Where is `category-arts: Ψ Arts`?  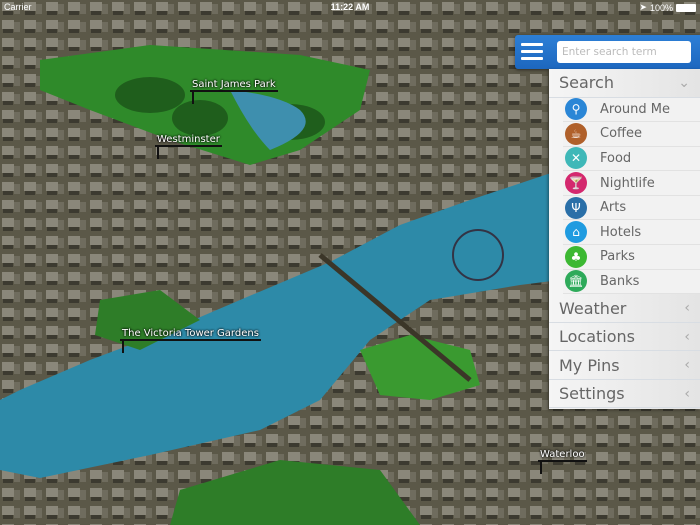 category-arts: Ψ Arts is located at coordinates (631, 208).